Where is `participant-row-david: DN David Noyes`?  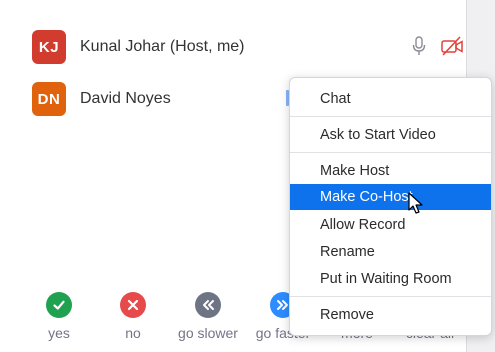 participant-row-david: DN David Noyes is located at coordinates (101, 99).